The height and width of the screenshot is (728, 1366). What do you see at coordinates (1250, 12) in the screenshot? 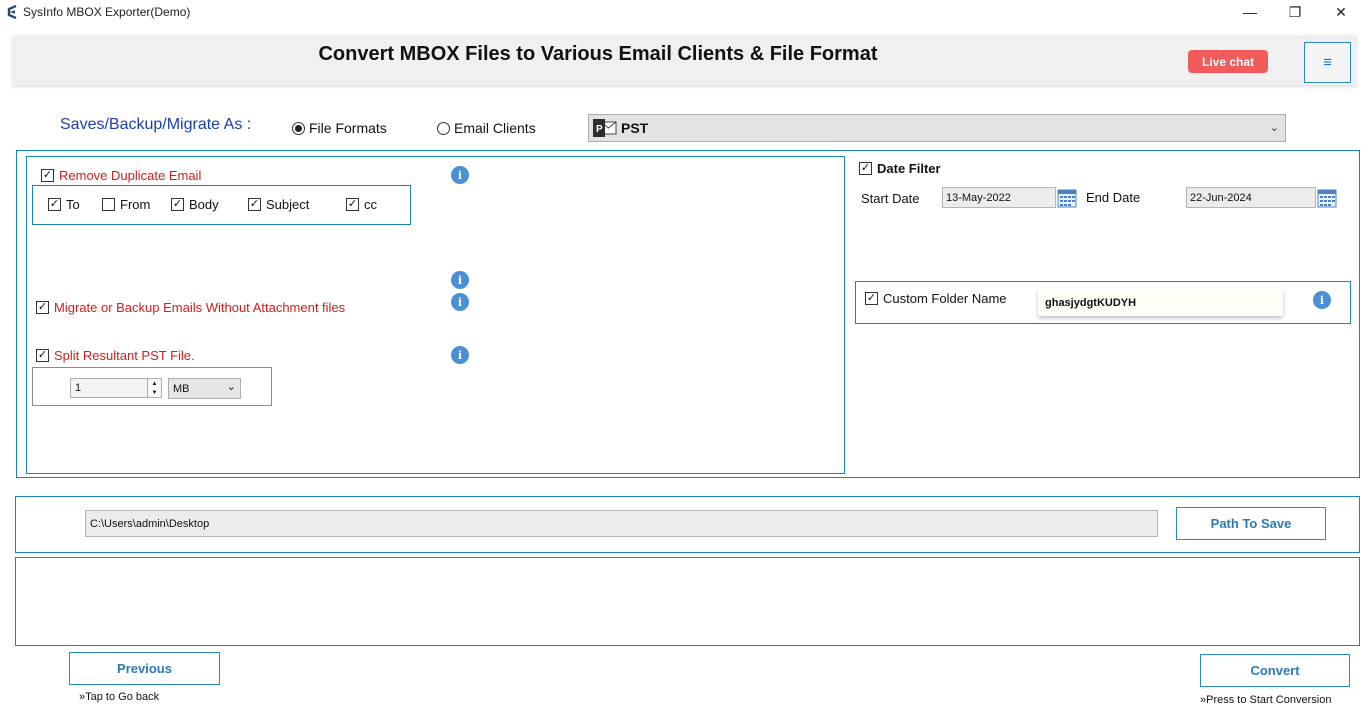
I see `minimize-button: —` at bounding box center [1250, 12].